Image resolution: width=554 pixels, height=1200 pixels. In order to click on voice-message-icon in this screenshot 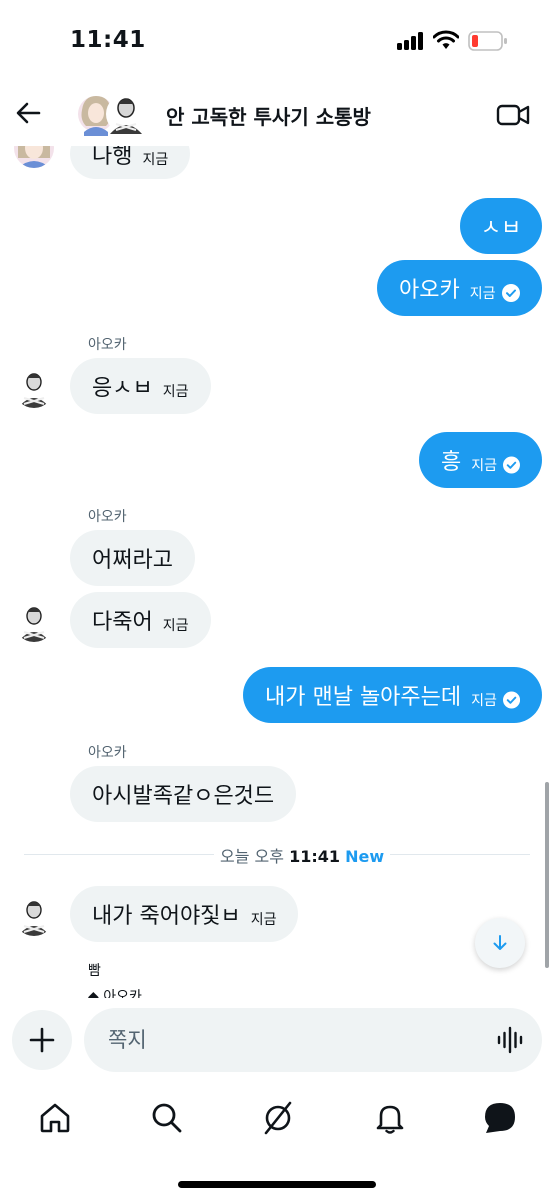, I will do `click(511, 1040)`.